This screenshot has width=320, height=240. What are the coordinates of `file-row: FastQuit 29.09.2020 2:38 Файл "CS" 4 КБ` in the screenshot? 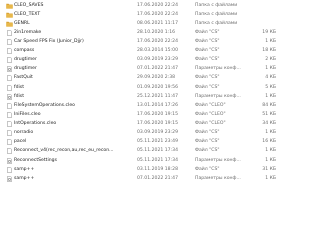 It's located at (148, 78).